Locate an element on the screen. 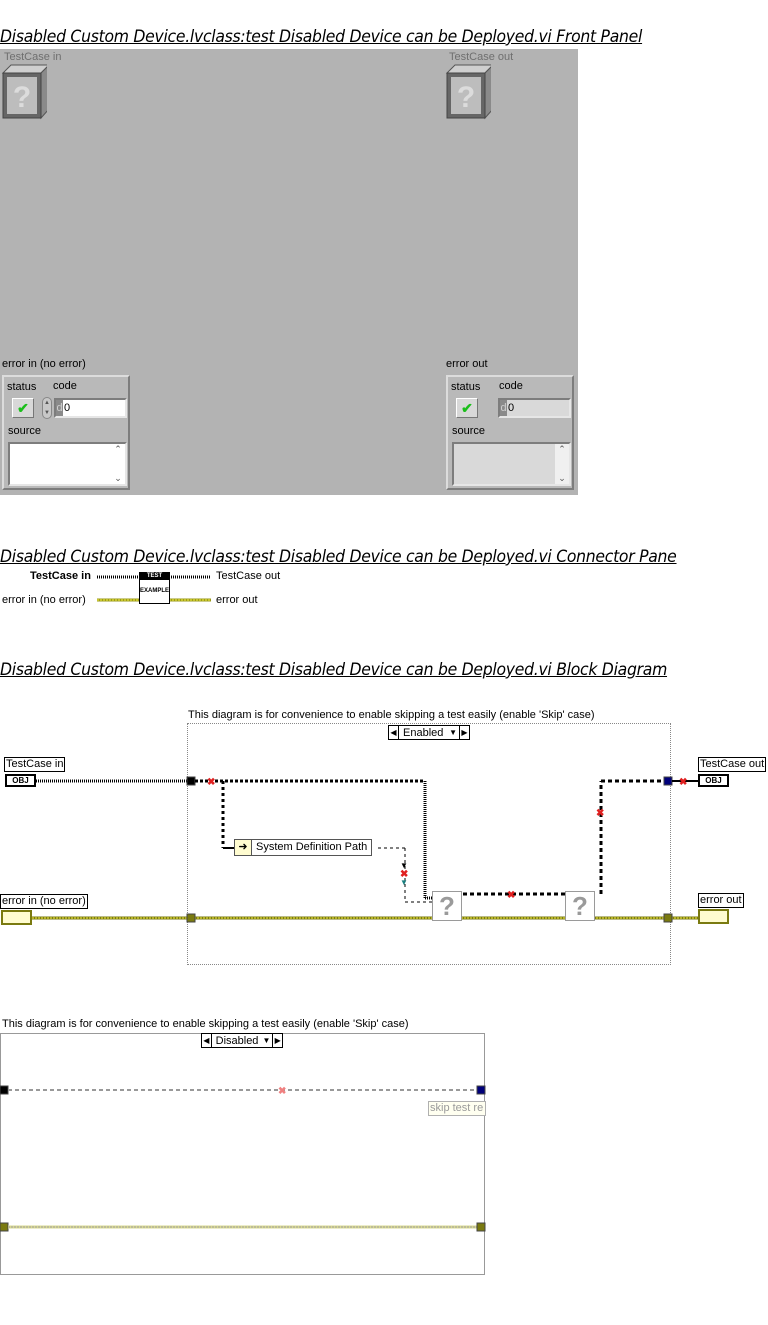  disabled-case-wires: ✖ is located at coordinates (243, 1158).